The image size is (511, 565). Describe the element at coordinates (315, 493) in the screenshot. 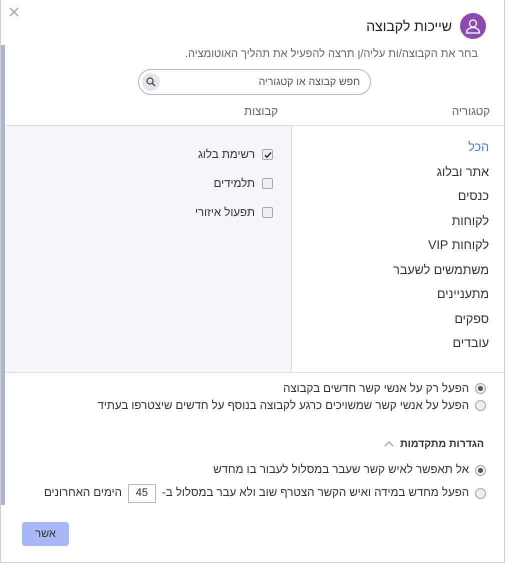

I see `radio-label: הפעל מחדש במידה ואיש הקשר הצטרף שוב ולא עבר במסלול ב-` at that location.